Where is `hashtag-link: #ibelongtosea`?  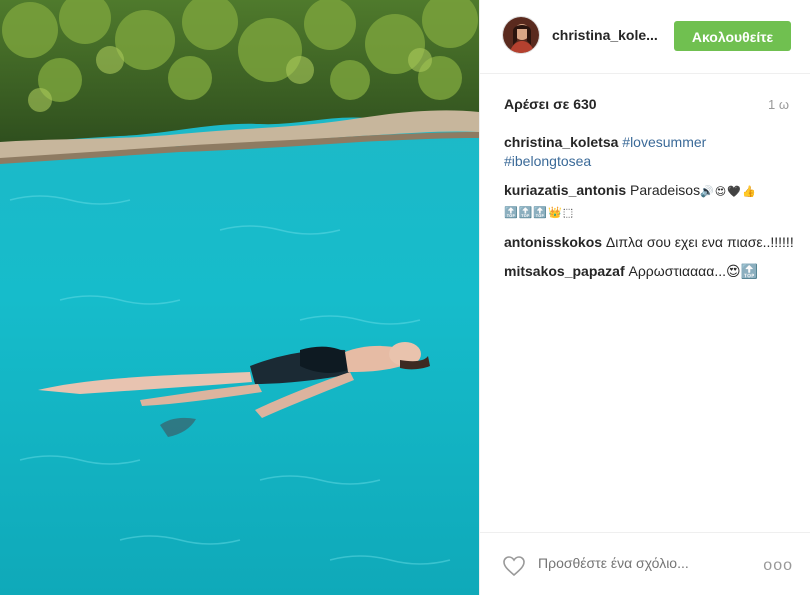
hashtag-link: #ibelongtosea is located at coordinates (547, 161).